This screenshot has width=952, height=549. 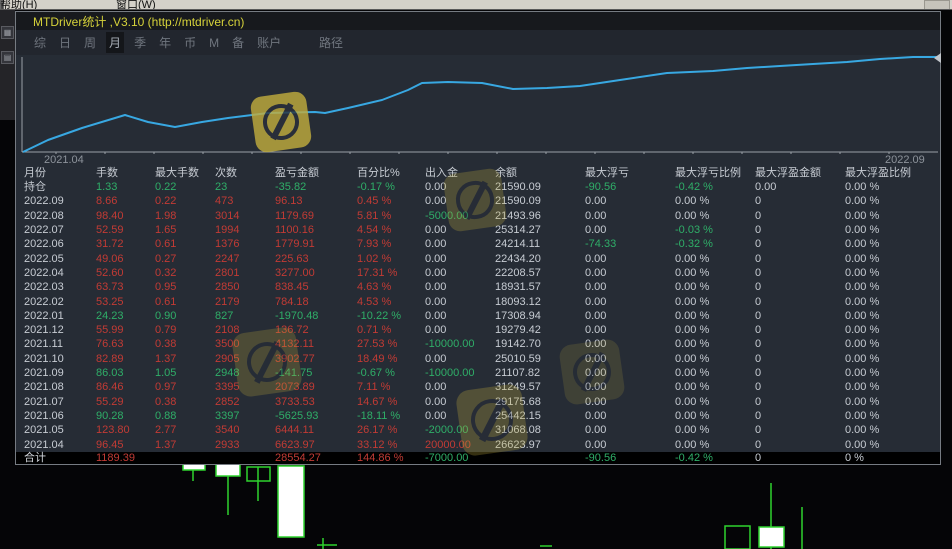 What do you see at coordinates (518, 244) in the screenshot?
I see `value-cell: 24214.11` at bounding box center [518, 244].